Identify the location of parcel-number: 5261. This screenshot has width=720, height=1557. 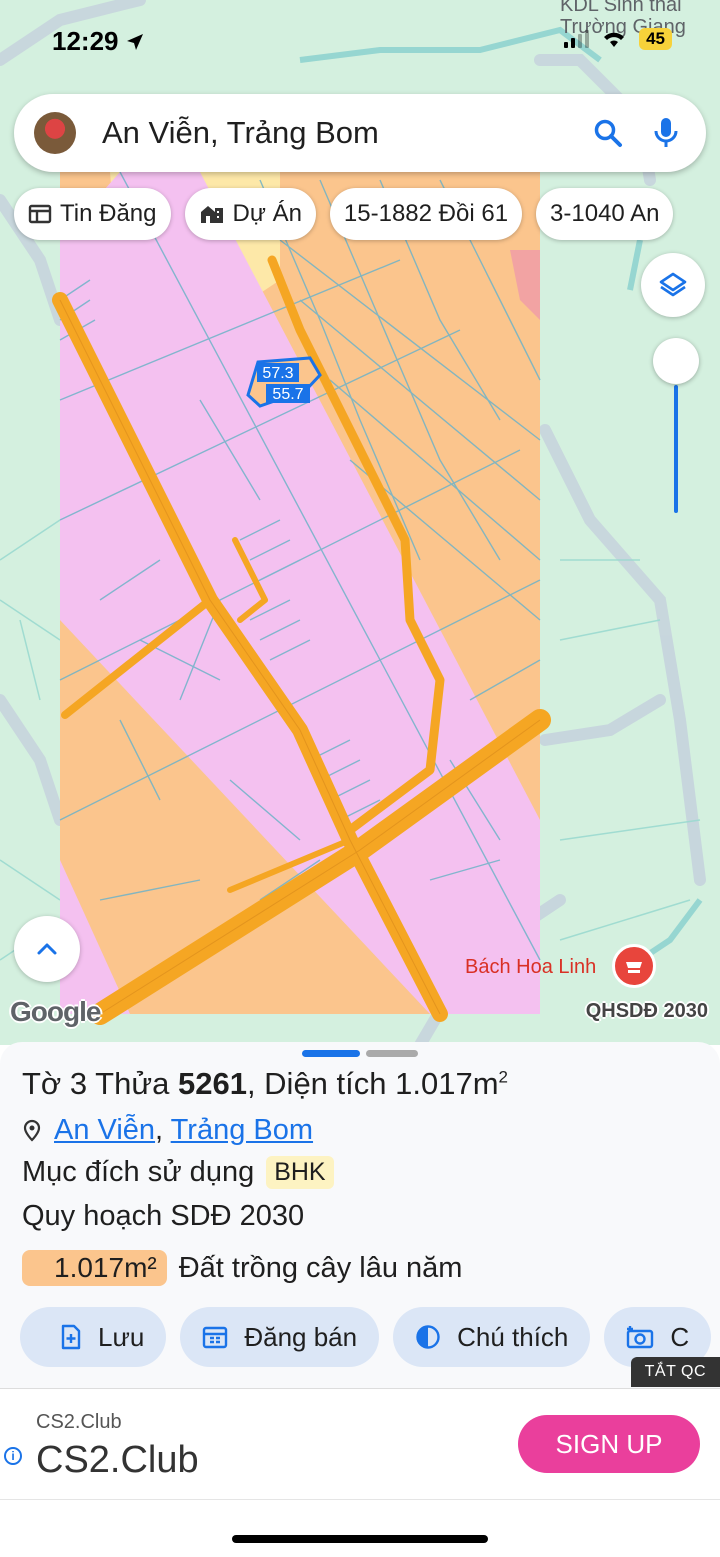
(212, 1083).